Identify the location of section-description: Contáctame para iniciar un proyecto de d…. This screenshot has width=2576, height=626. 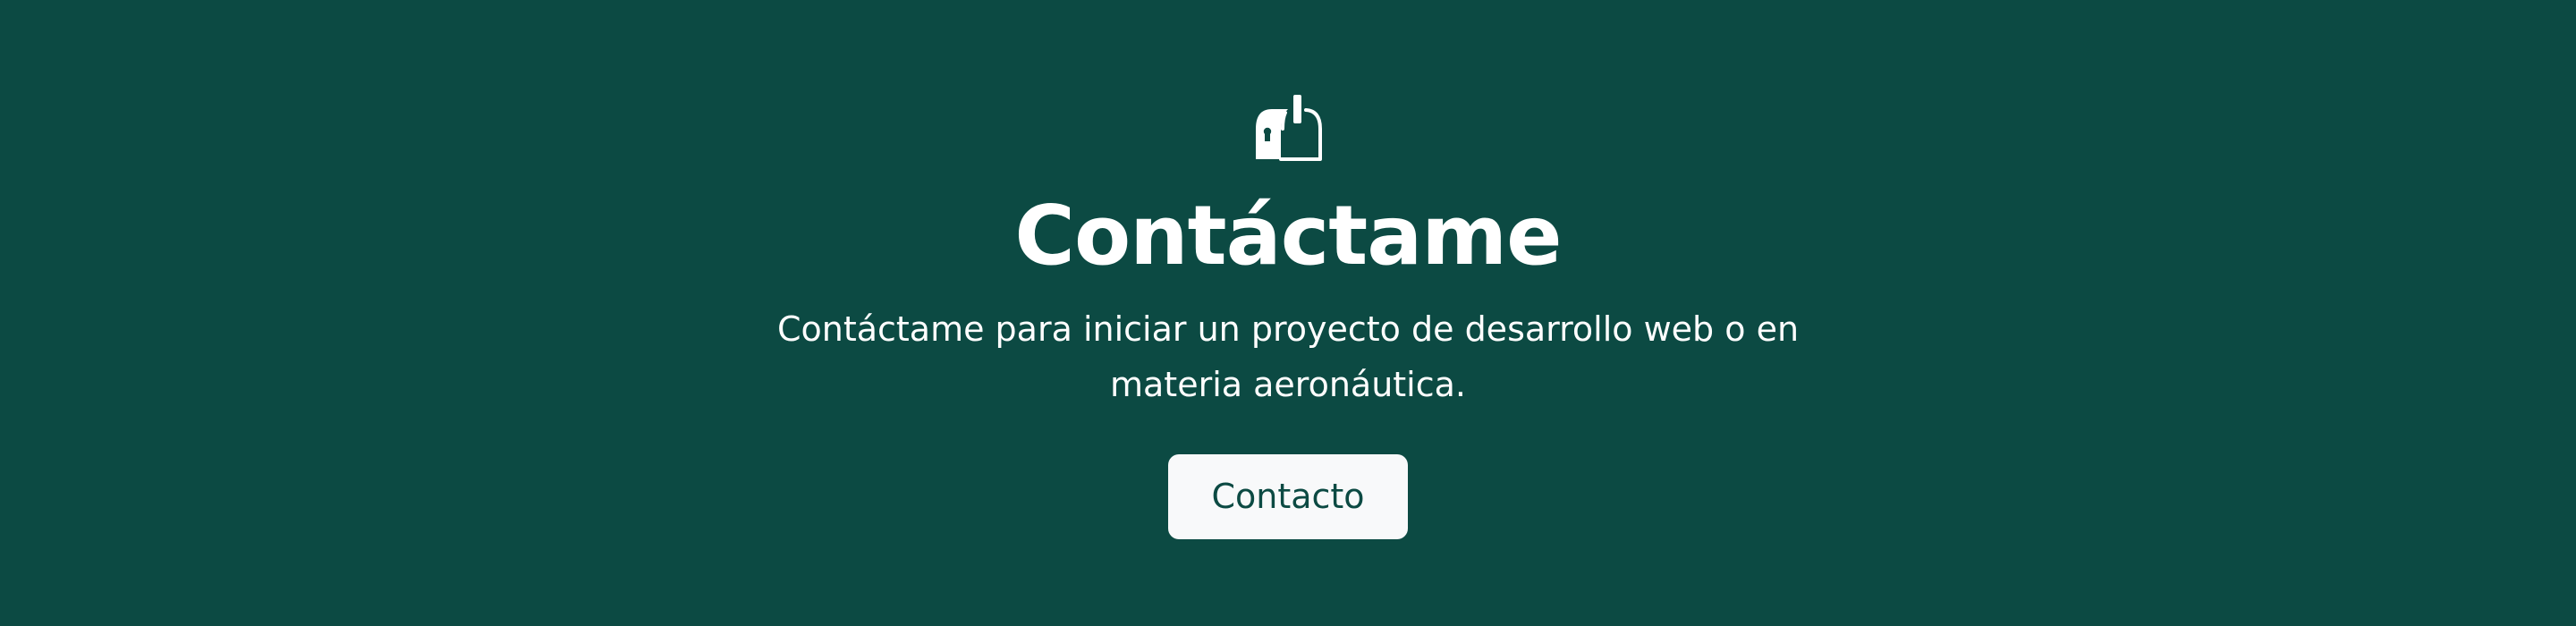
(1288, 356).